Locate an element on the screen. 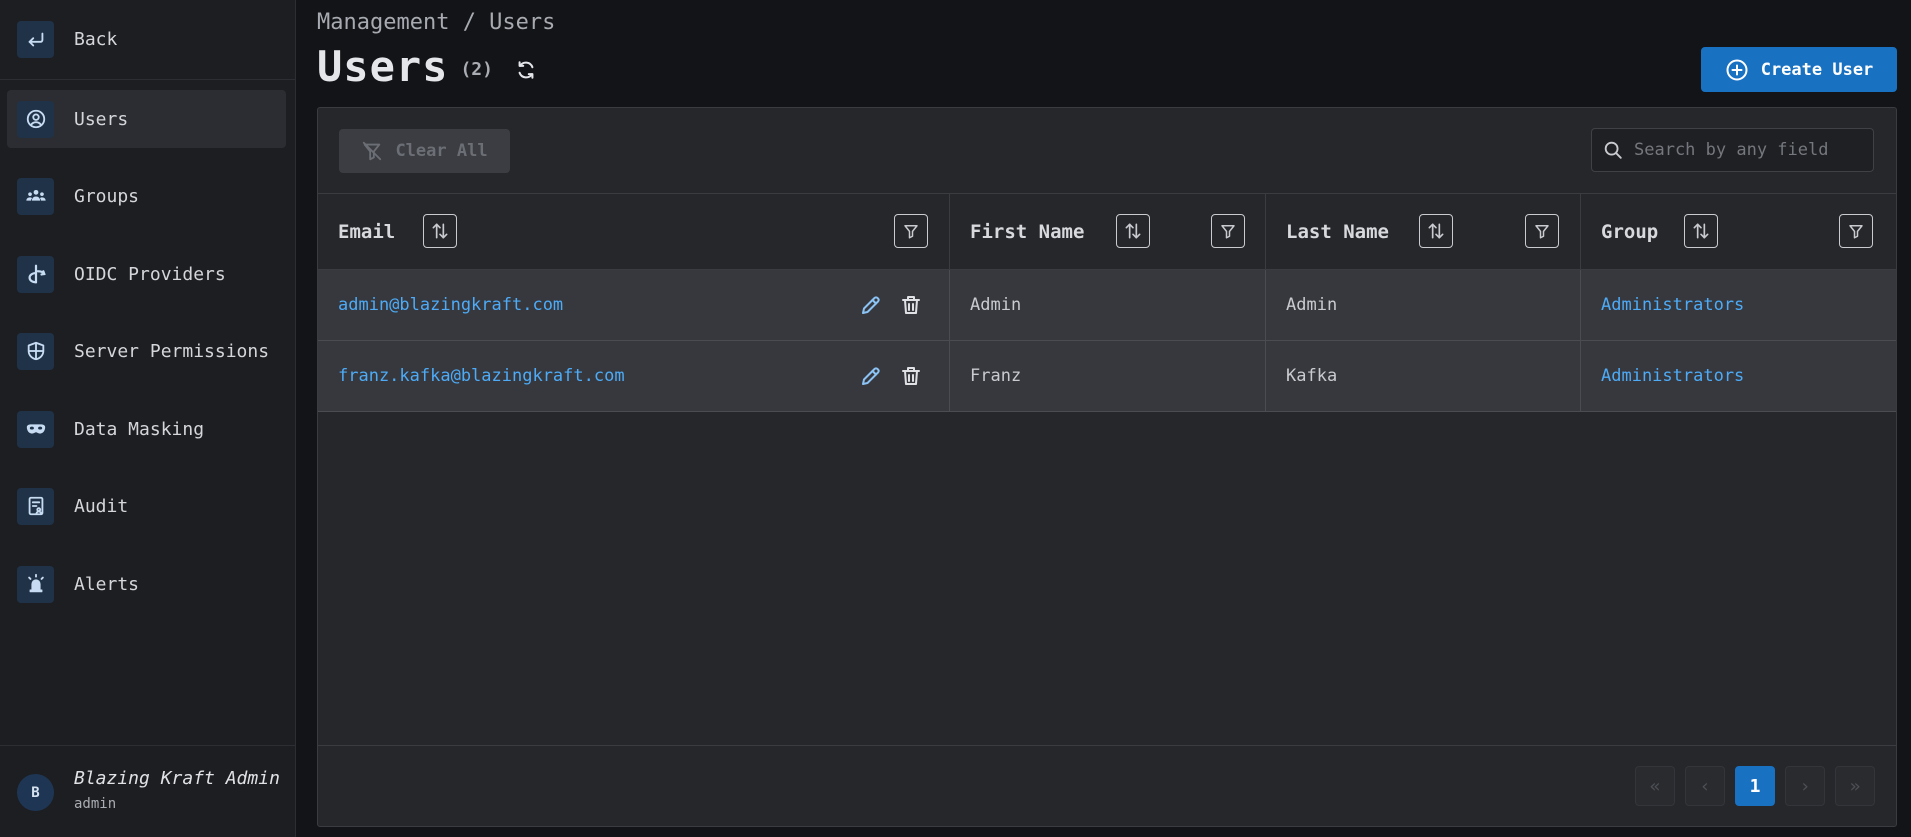  first-name-cell: Admin is located at coordinates (1108, 305).